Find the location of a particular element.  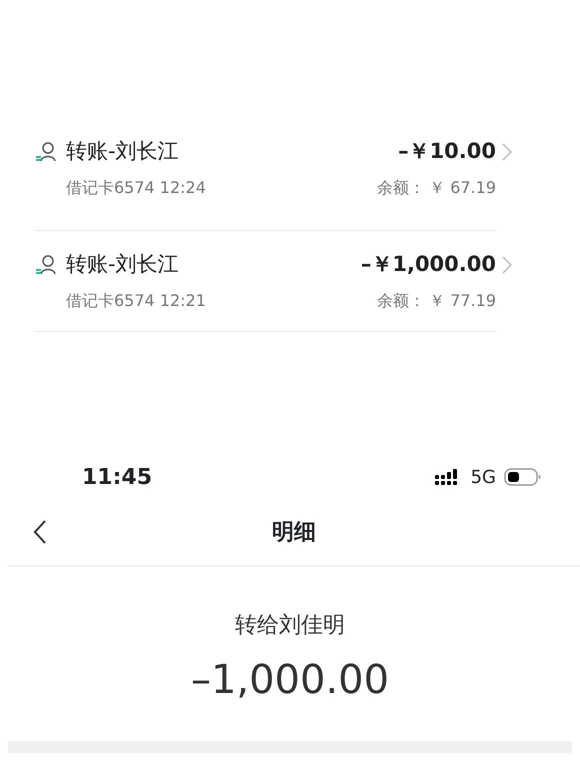

detail-amount: –1,000.00 is located at coordinates (290, 680).